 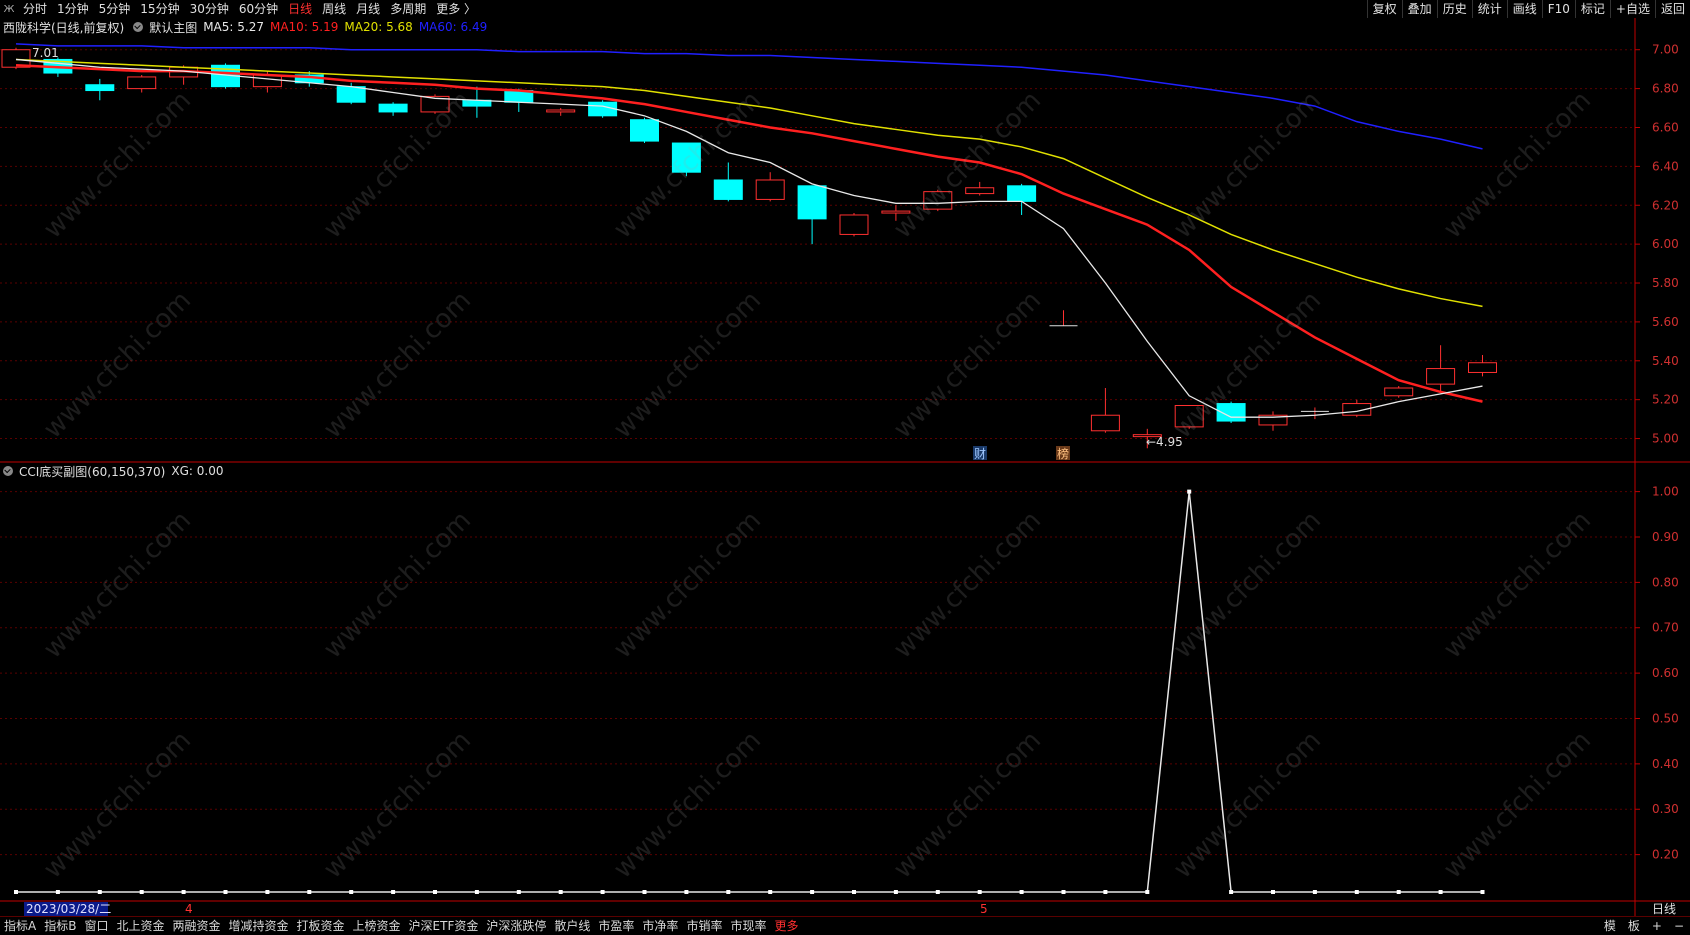 What do you see at coordinates (1657, 926) in the screenshot?
I see `bottom-control-2: +` at bounding box center [1657, 926].